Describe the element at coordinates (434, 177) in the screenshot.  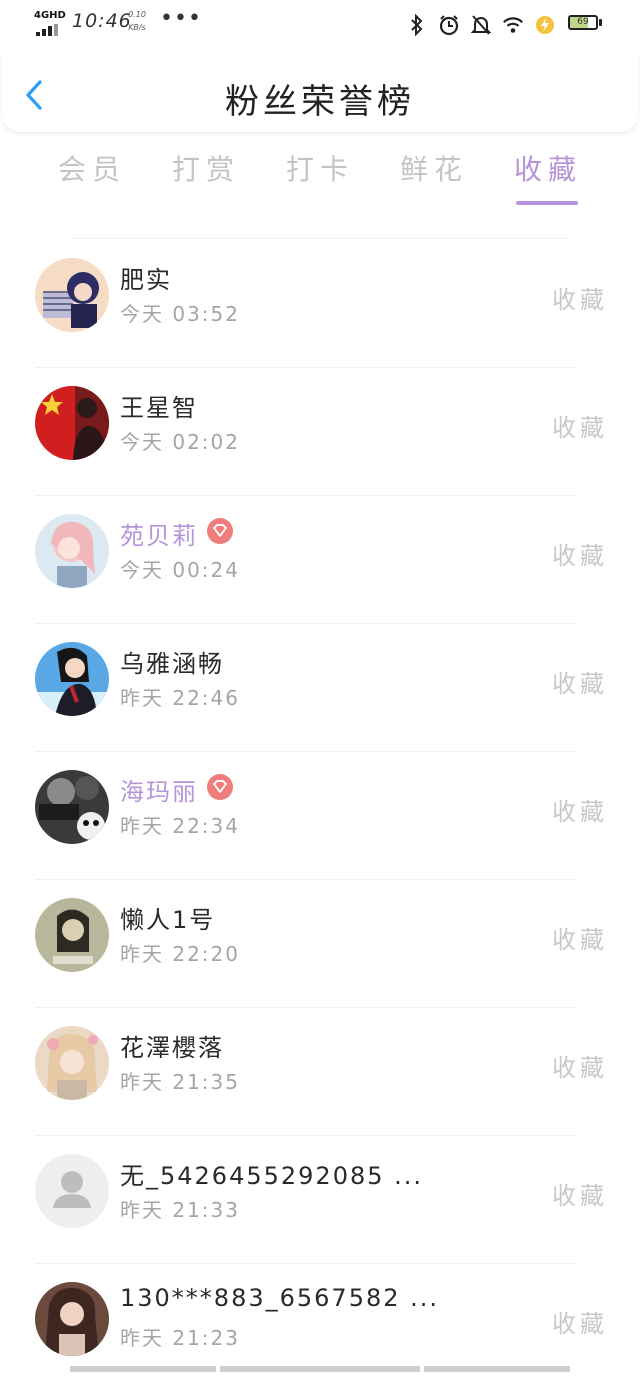
I see `tab-flowers: 鲜花` at that location.